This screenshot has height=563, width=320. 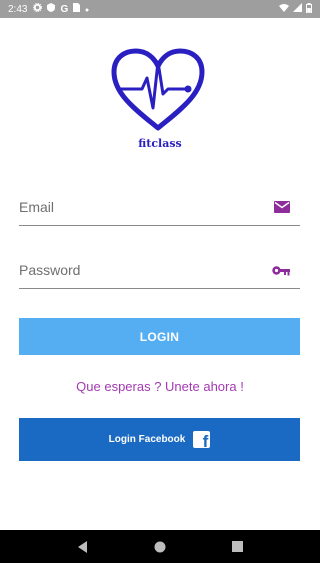 I want to click on signup-link: Que esperas ? Unete ahora !, so click(x=160, y=386).